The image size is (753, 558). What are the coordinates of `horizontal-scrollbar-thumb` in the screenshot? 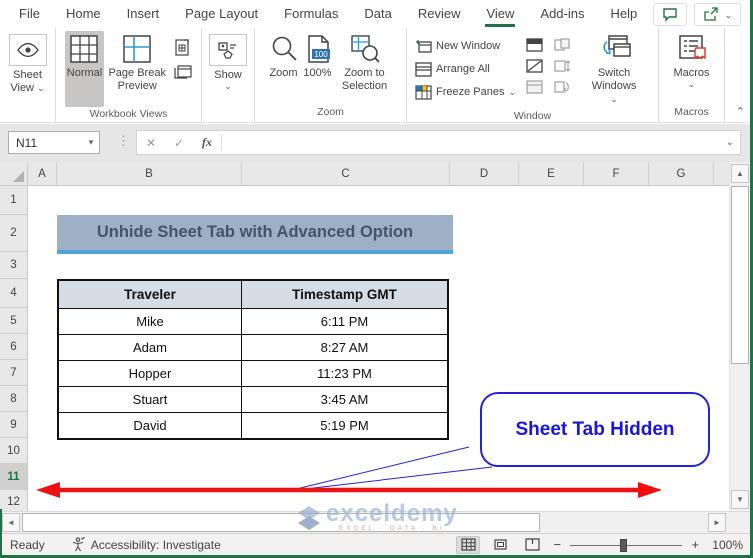 It's located at (281, 522).